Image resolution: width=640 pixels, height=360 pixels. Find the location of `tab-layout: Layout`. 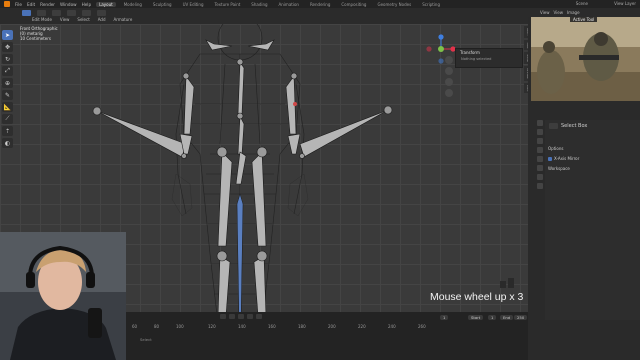

tab-layout: Layout is located at coordinates (106, 4).